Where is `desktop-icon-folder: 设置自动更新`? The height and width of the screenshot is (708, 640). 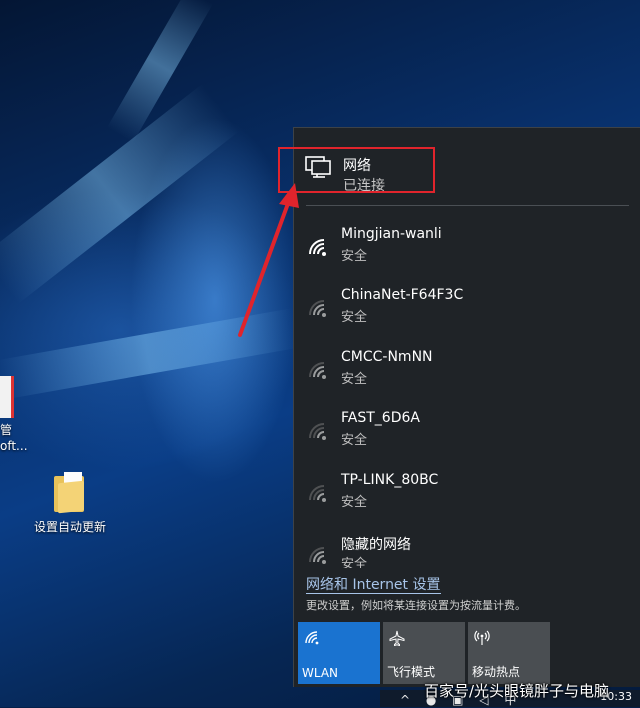 desktop-icon-folder: 设置自动更新 is located at coordinates (70, 503).